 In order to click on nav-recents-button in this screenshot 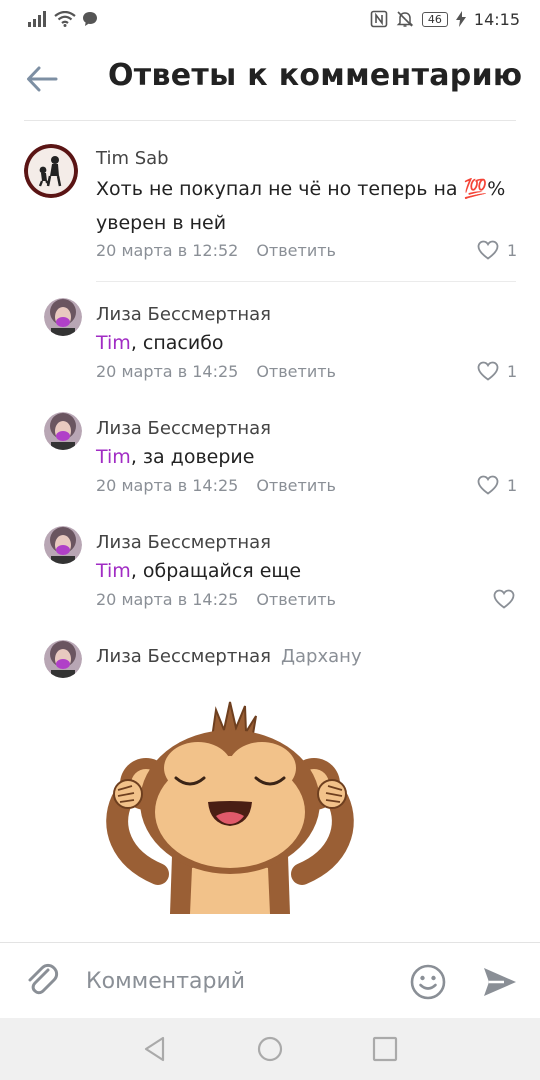, I will do `click(385, 1049)`.